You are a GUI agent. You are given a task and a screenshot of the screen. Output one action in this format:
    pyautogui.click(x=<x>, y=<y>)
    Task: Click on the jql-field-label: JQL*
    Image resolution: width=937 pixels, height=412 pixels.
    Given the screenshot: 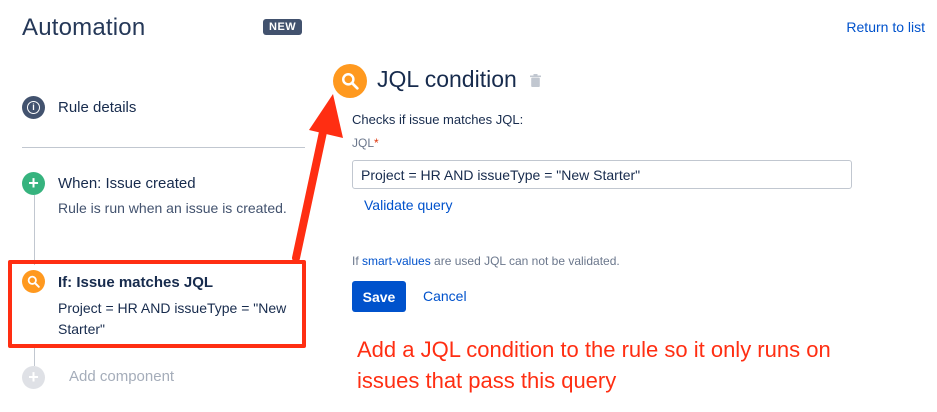 What is the action you would take?
    pyautogui.click(x=365, y=143)
    